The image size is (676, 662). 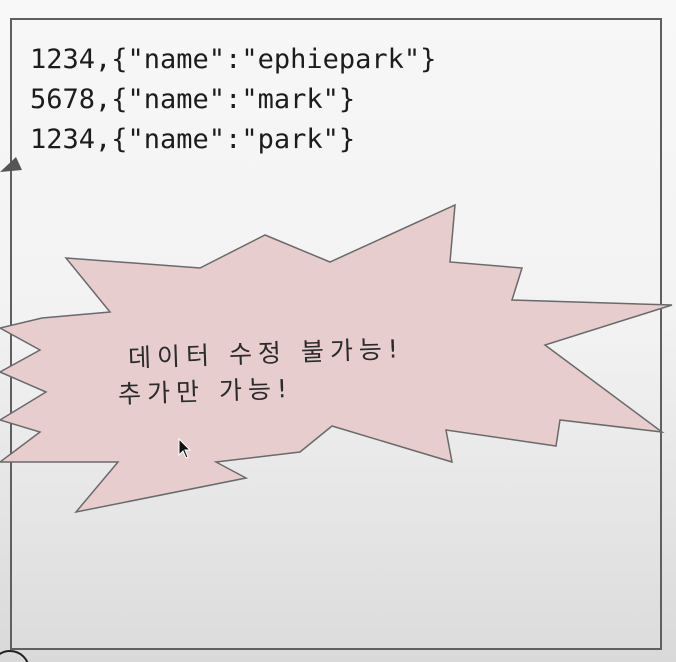 What do you see at coordinates (185, 448) in the screenshot?
I see `mouse-pointer-icon` at bounding box center [185, 448].